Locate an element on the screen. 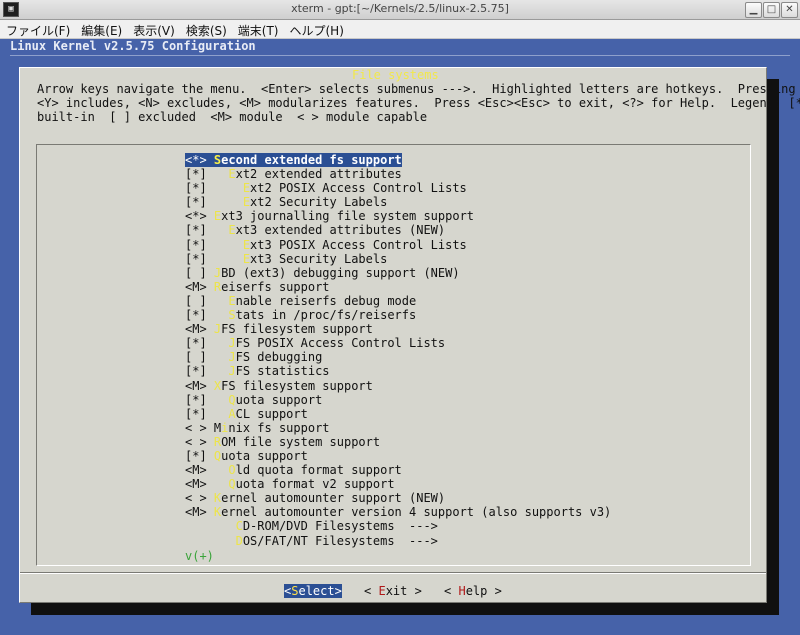 The width and height of the screenshot is (800, 635). menu-item: < > Minix fs support is located at coordinates (398, 428).